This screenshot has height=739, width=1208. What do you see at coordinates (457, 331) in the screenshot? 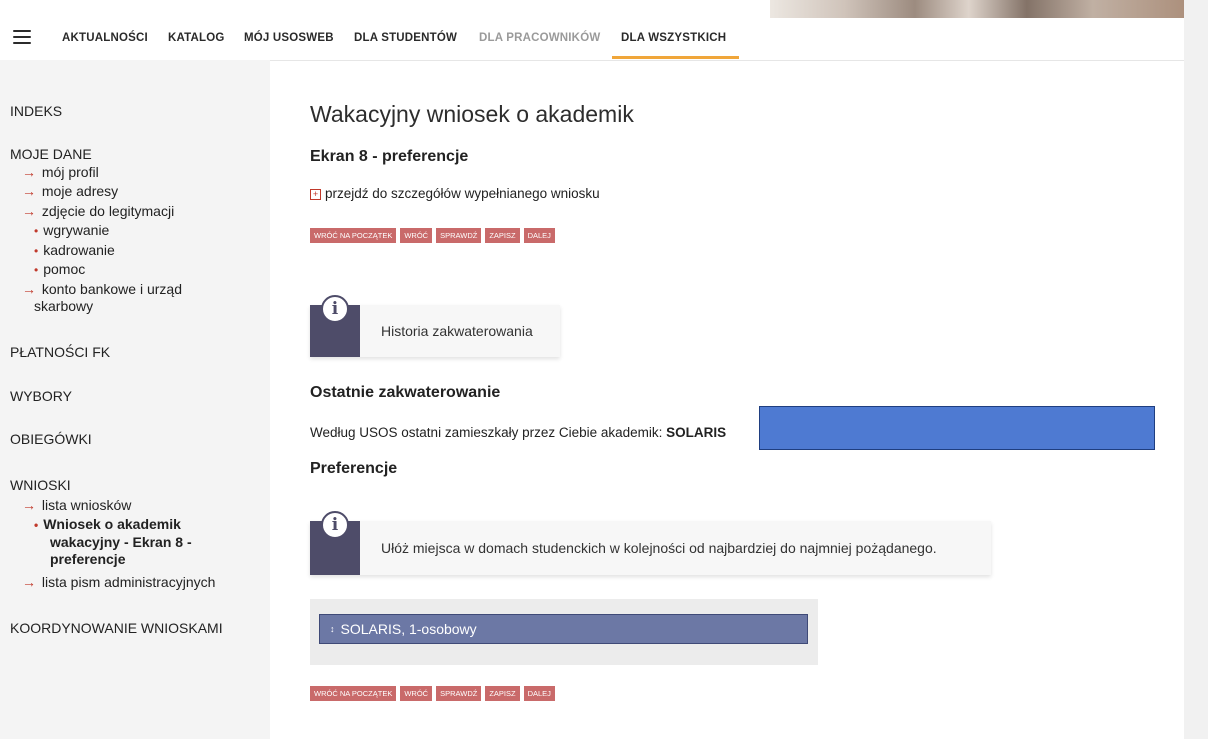
I see `info-box-text: Historia zakwaterowania` at bounding box center [457, 331].